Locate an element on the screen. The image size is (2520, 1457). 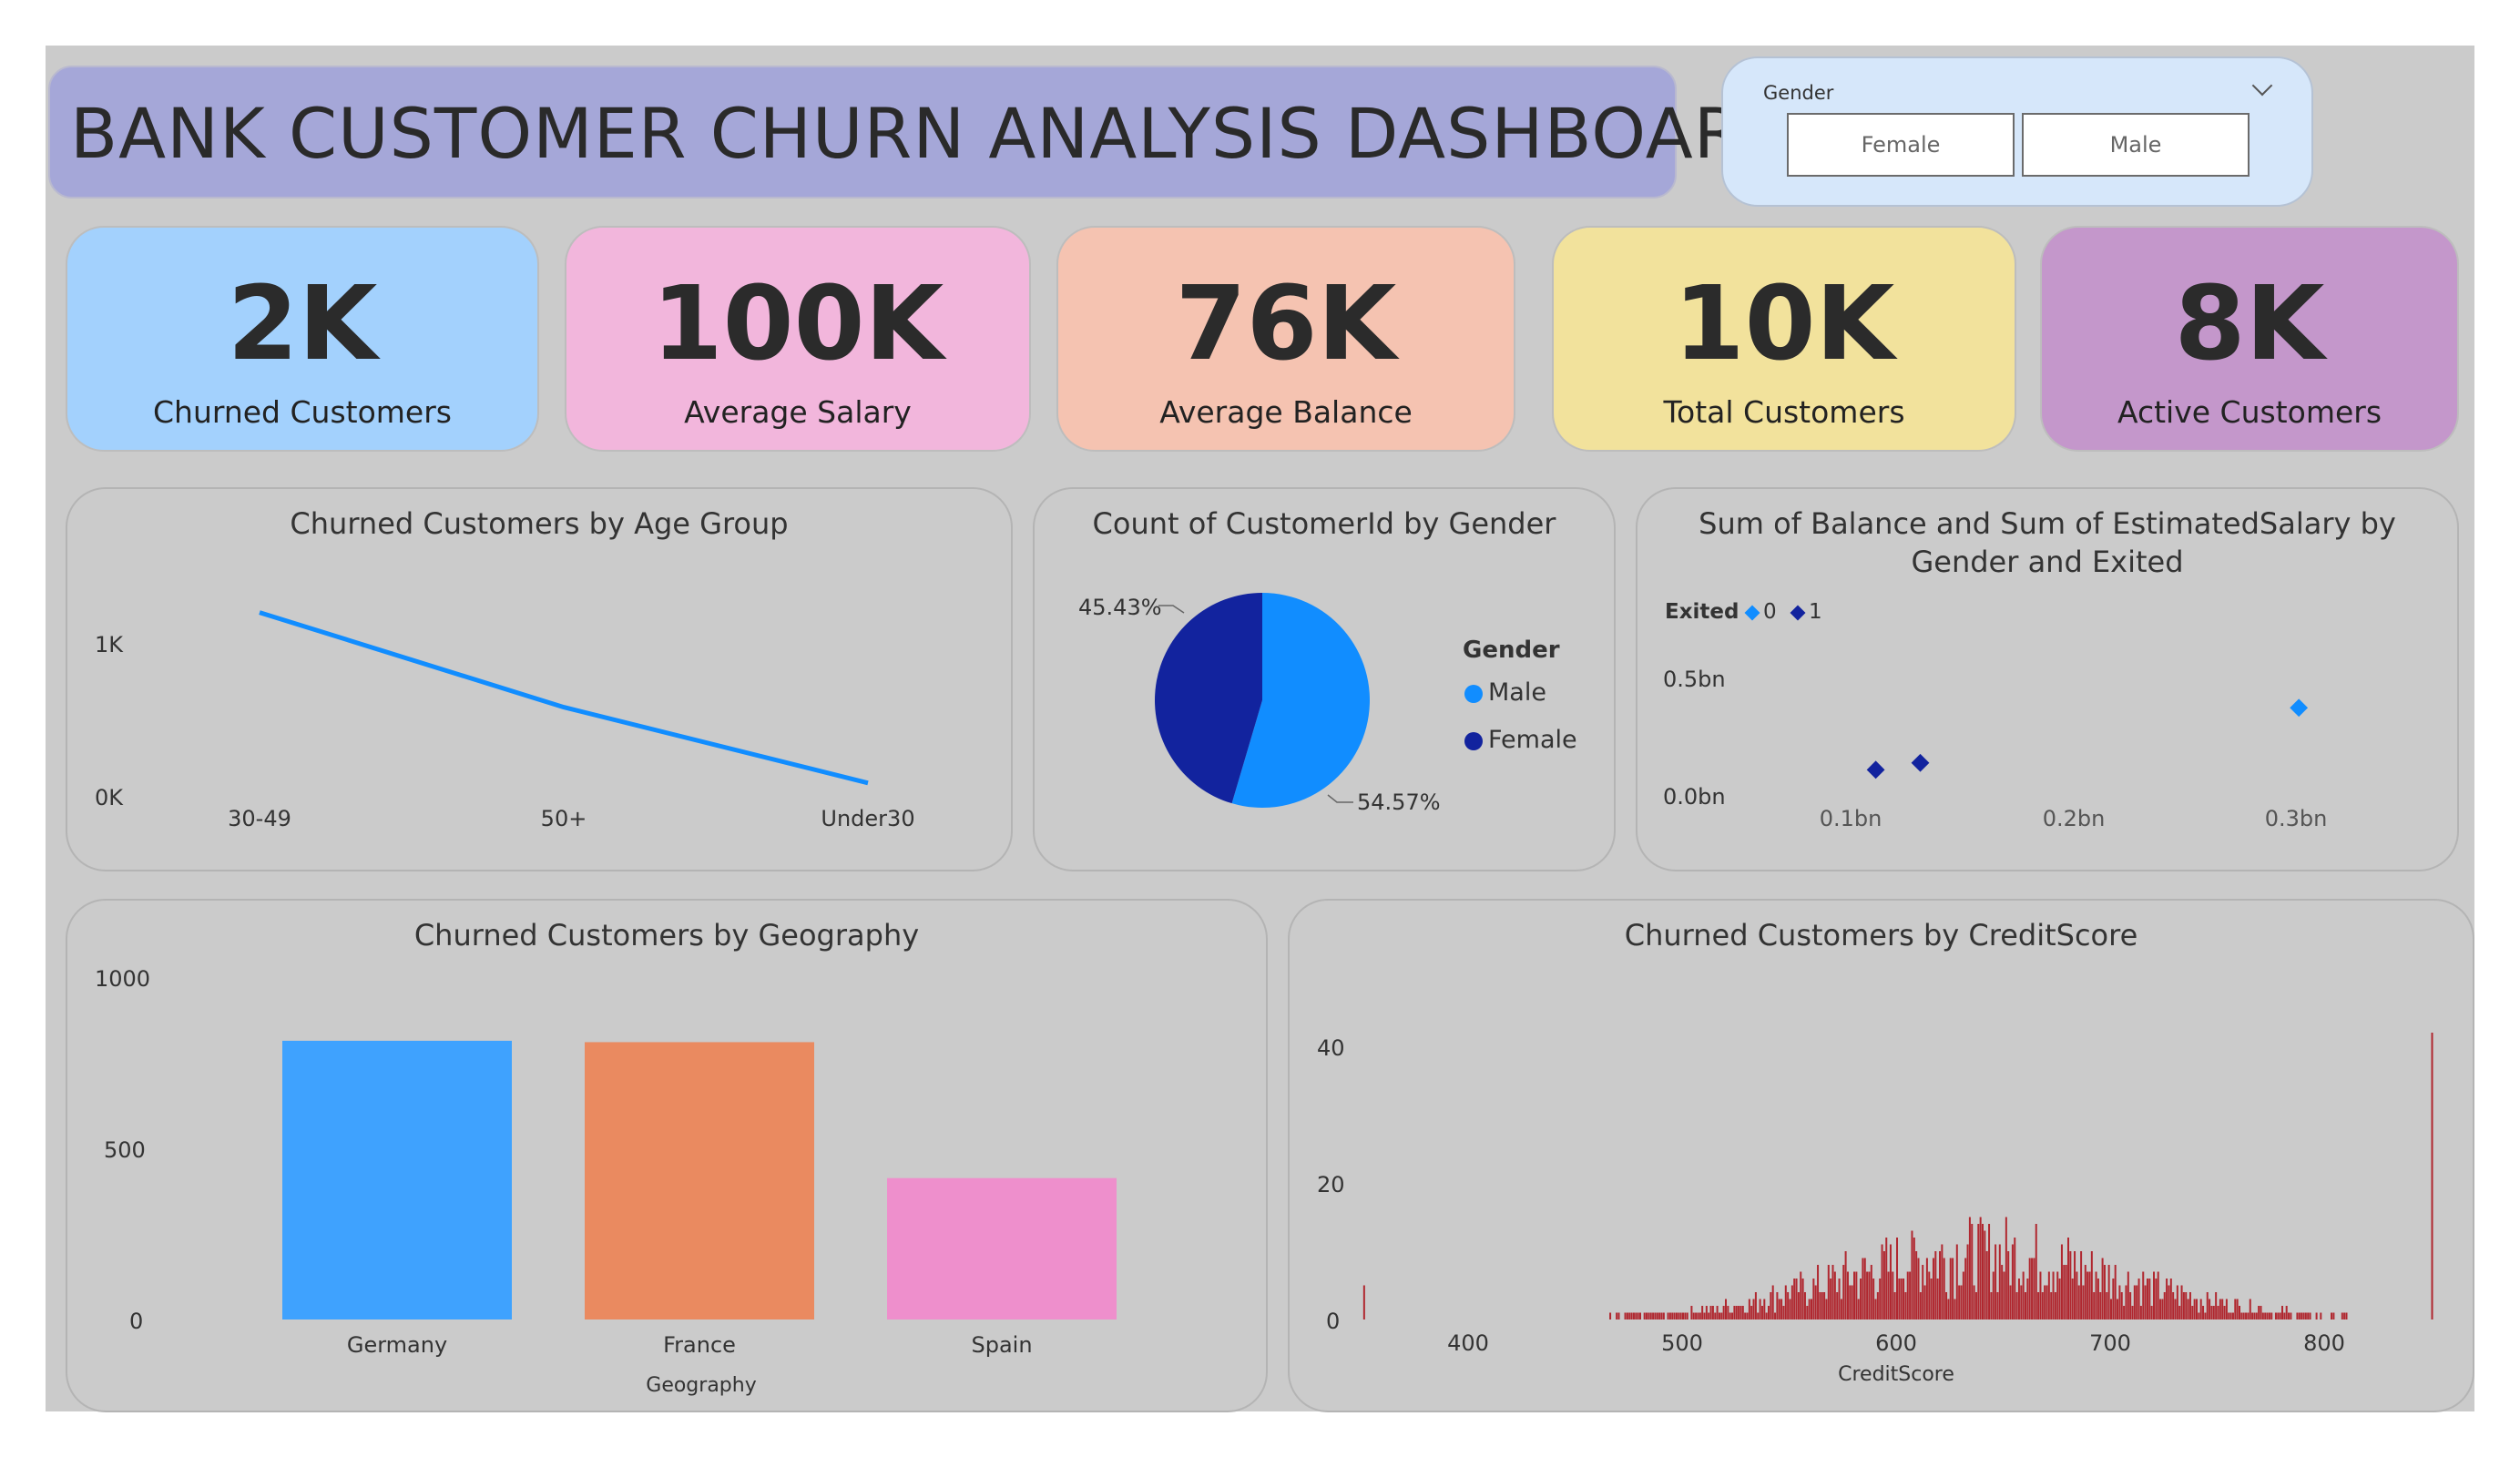
kpi-value: 2K is located at coordinates (302, 324).